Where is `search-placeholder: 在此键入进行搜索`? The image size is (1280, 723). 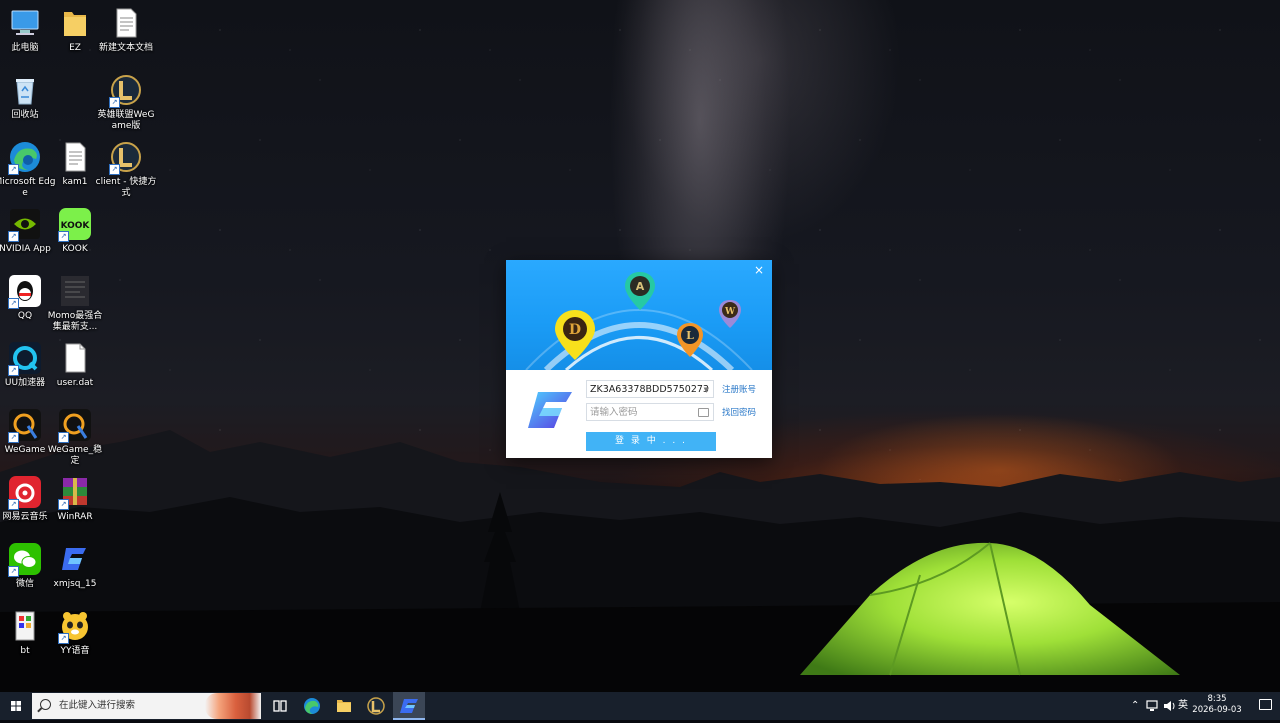
search-placeholder: 在此键入进行搜索 is located at coordinates (97, 705).